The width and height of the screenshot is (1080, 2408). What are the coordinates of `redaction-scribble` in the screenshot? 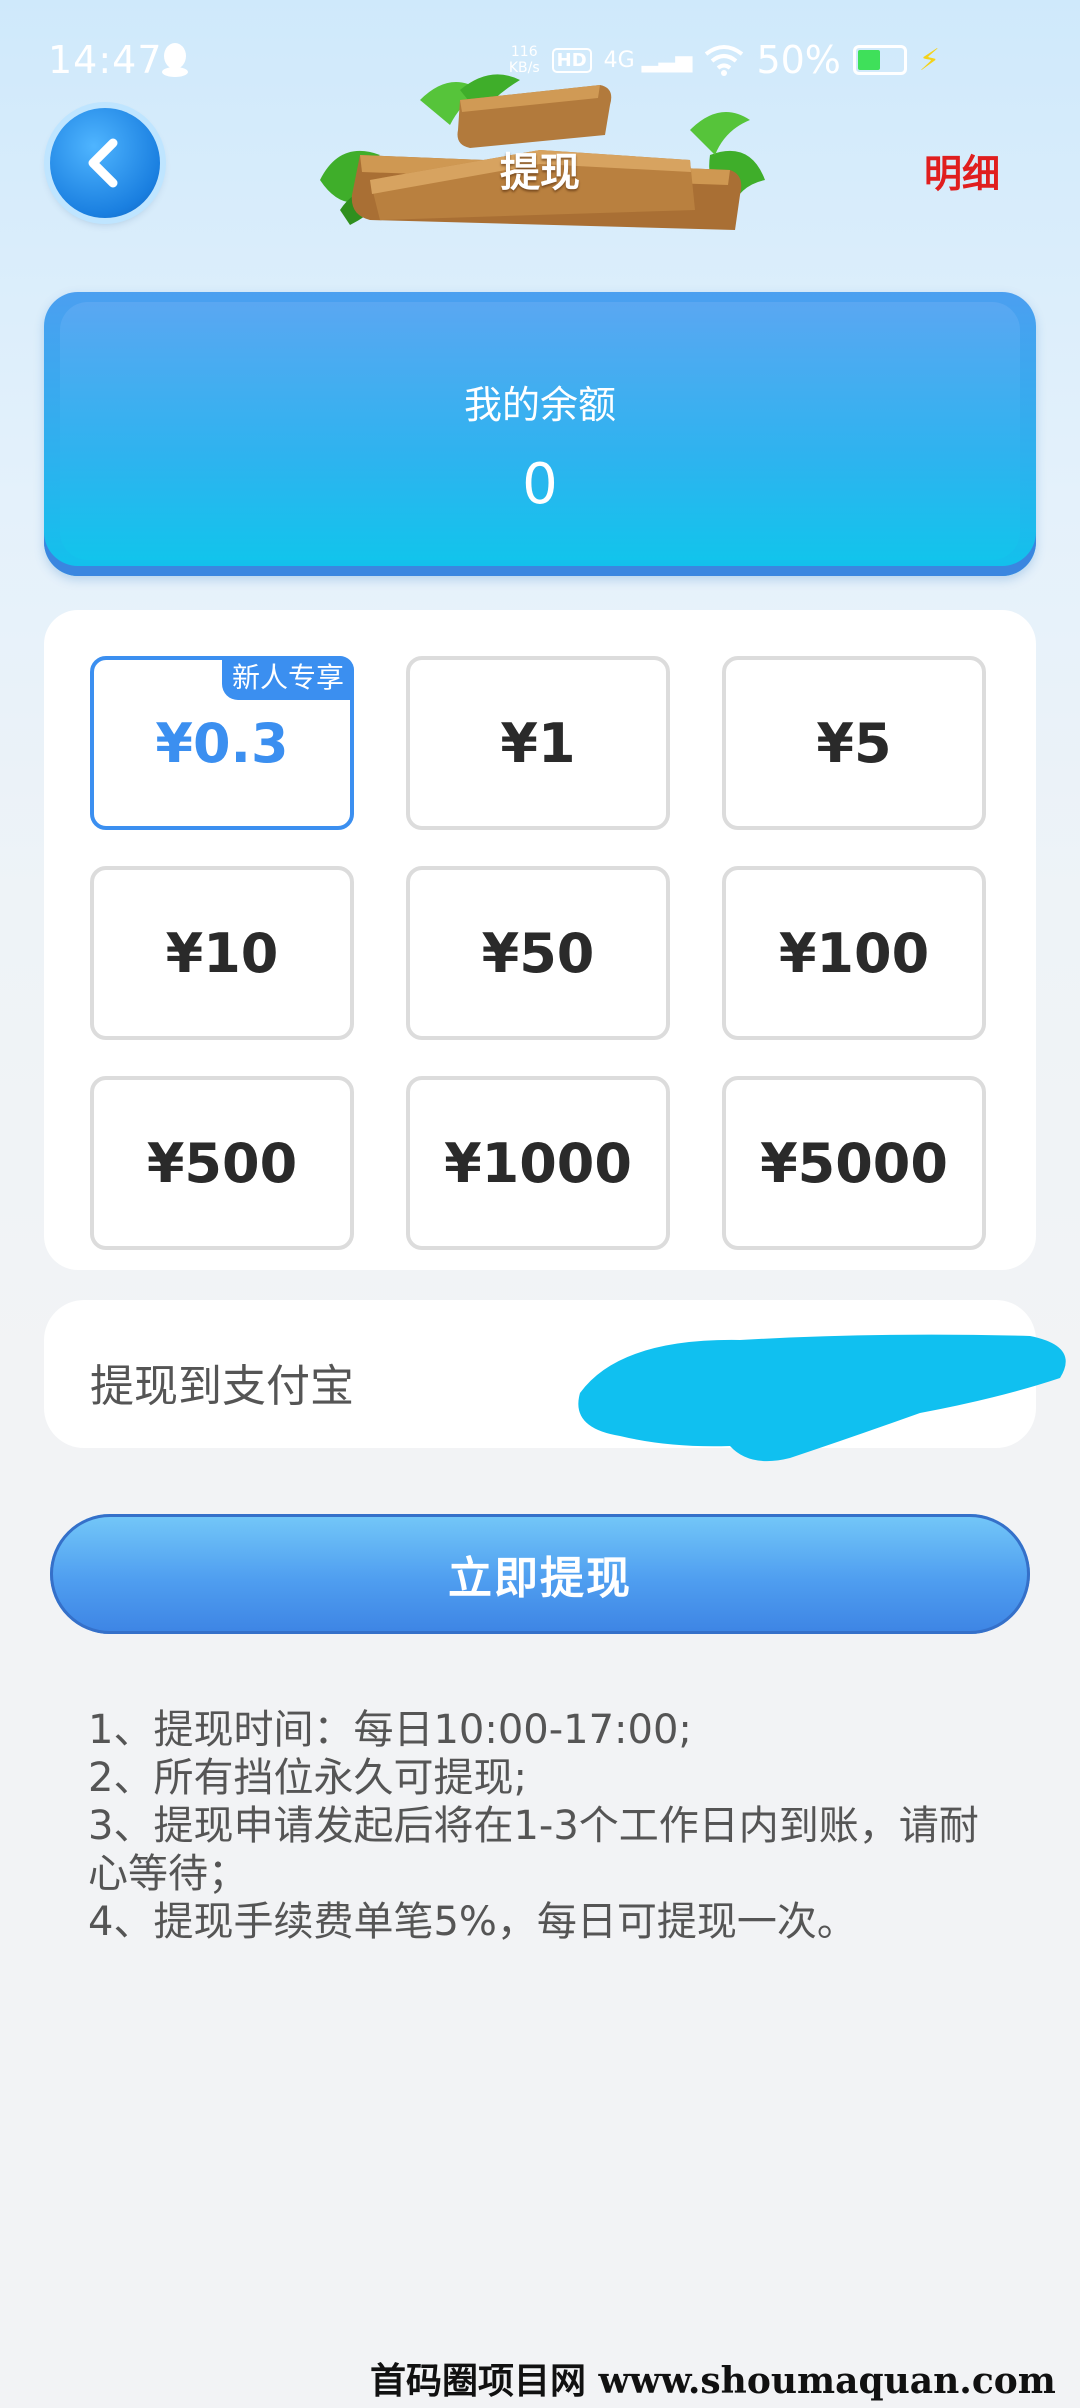 It's located at (822, 1398).